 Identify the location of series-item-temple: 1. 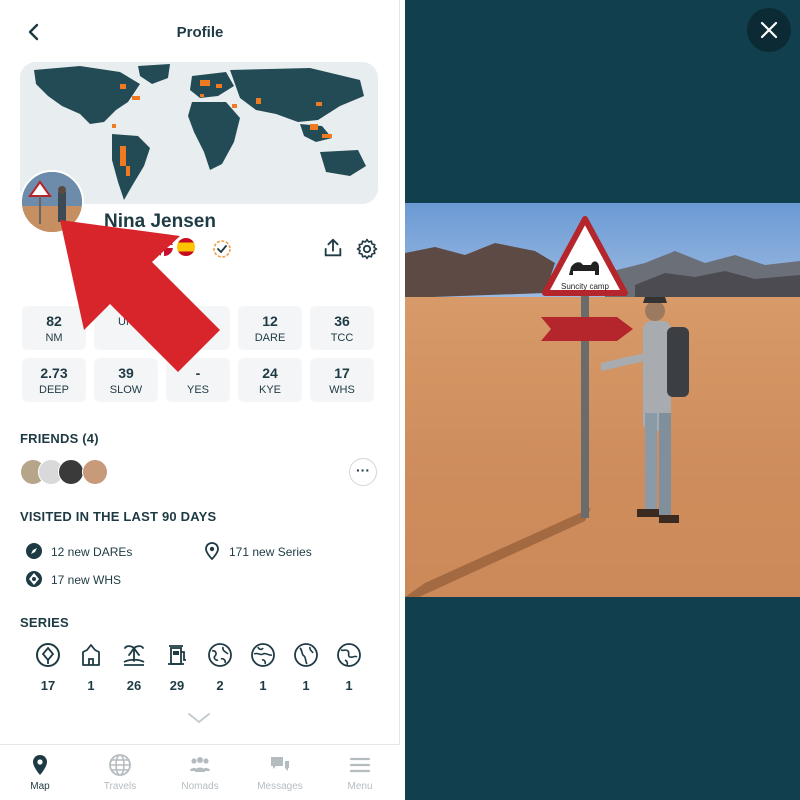
(91, 667).